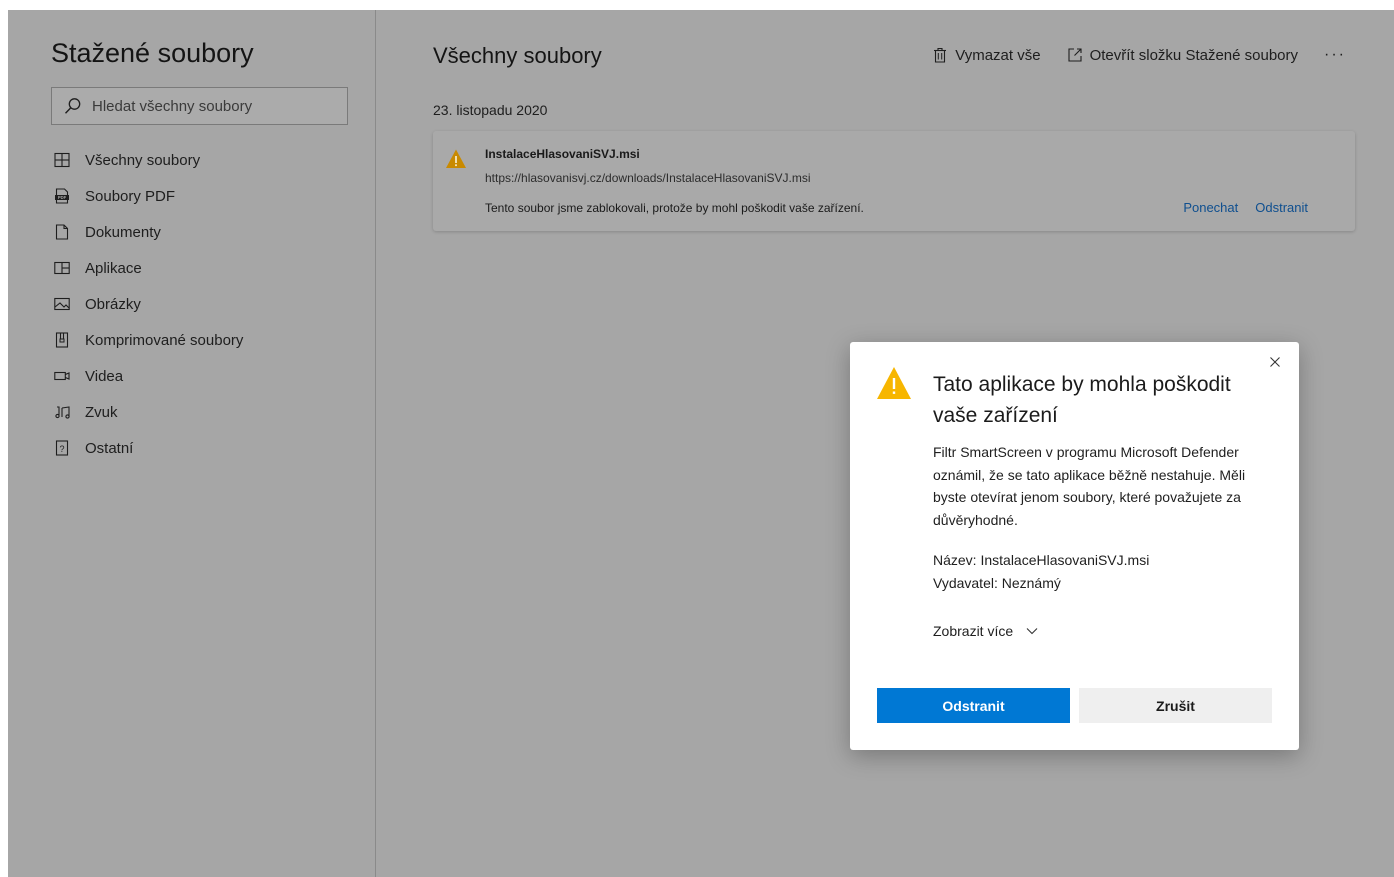 The width and height of the screenshot is (1394, 877). I want to click on video-icon, so click(62, 376).